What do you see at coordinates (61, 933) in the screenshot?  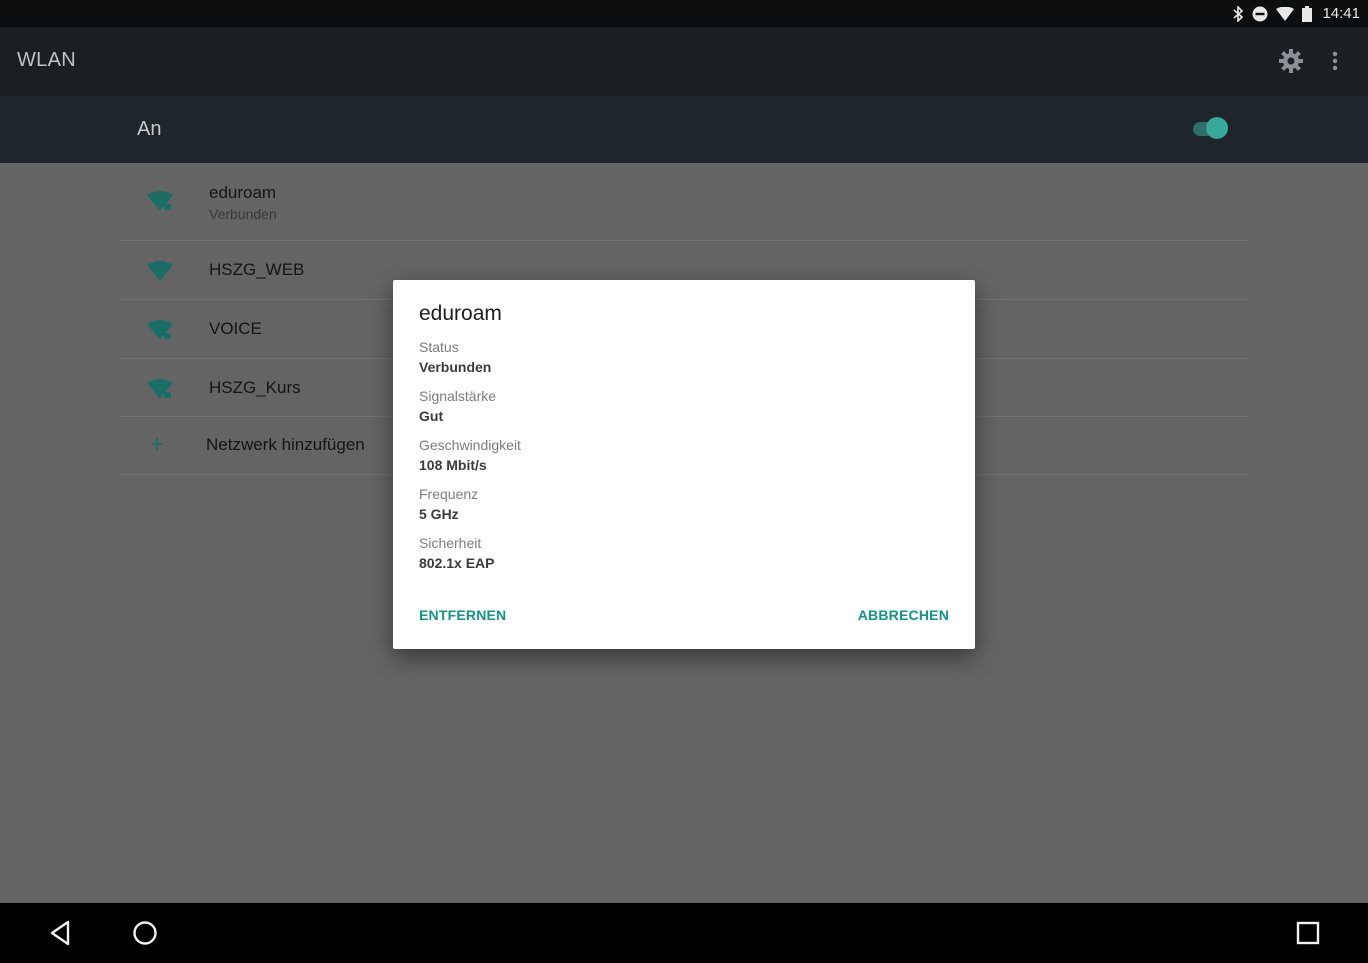 I see `back-icon` at bounding box center [61, 933].